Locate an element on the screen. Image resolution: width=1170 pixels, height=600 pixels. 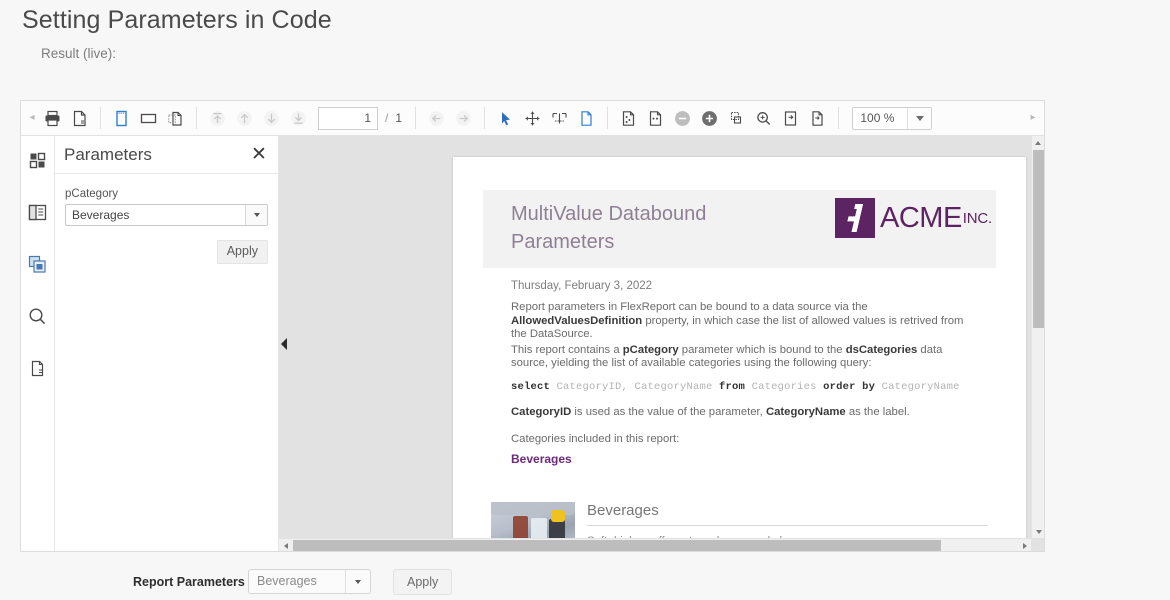
document-vertical-scrollbar is located at coordinates (1037, 337).